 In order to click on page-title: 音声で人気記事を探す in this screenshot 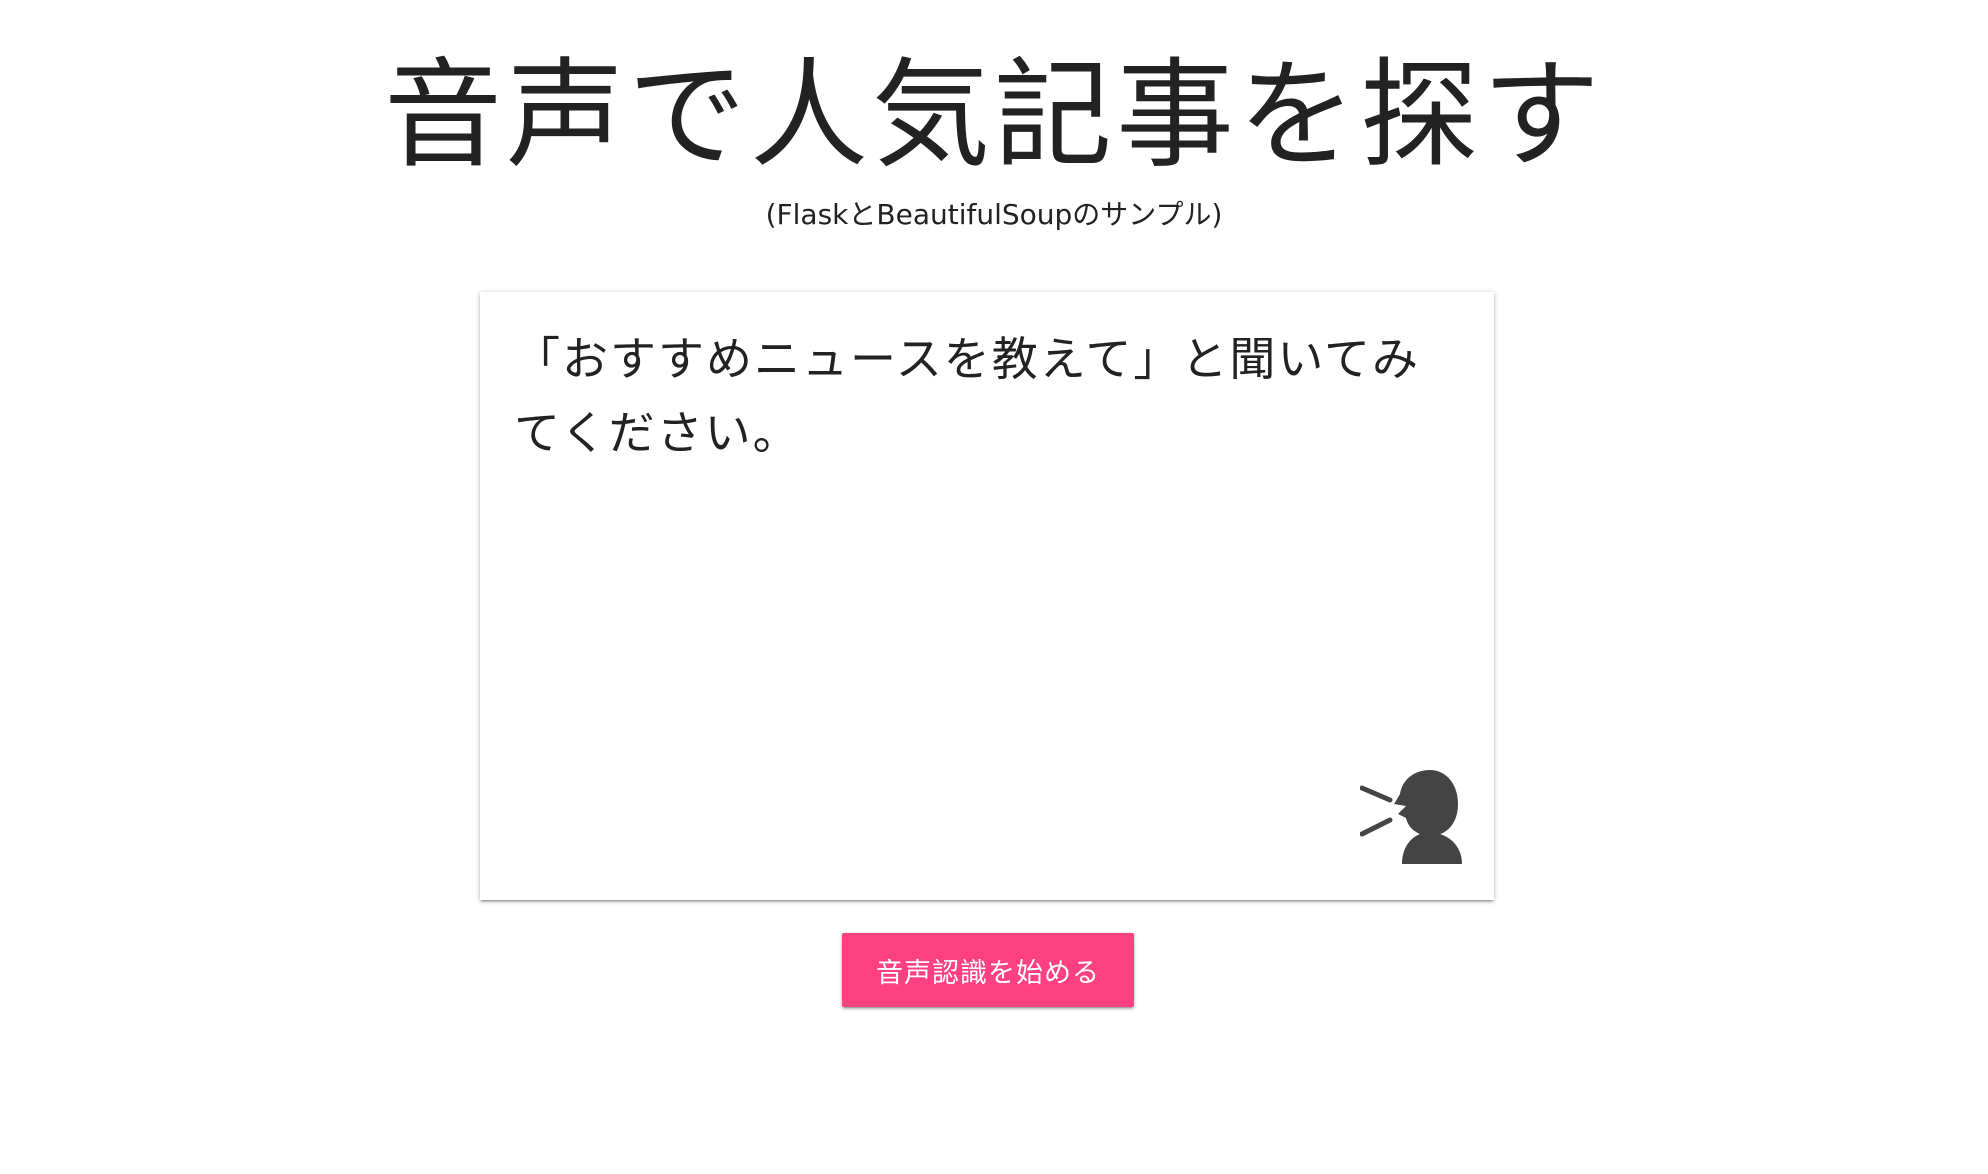, I will do `click(993, 115)`.